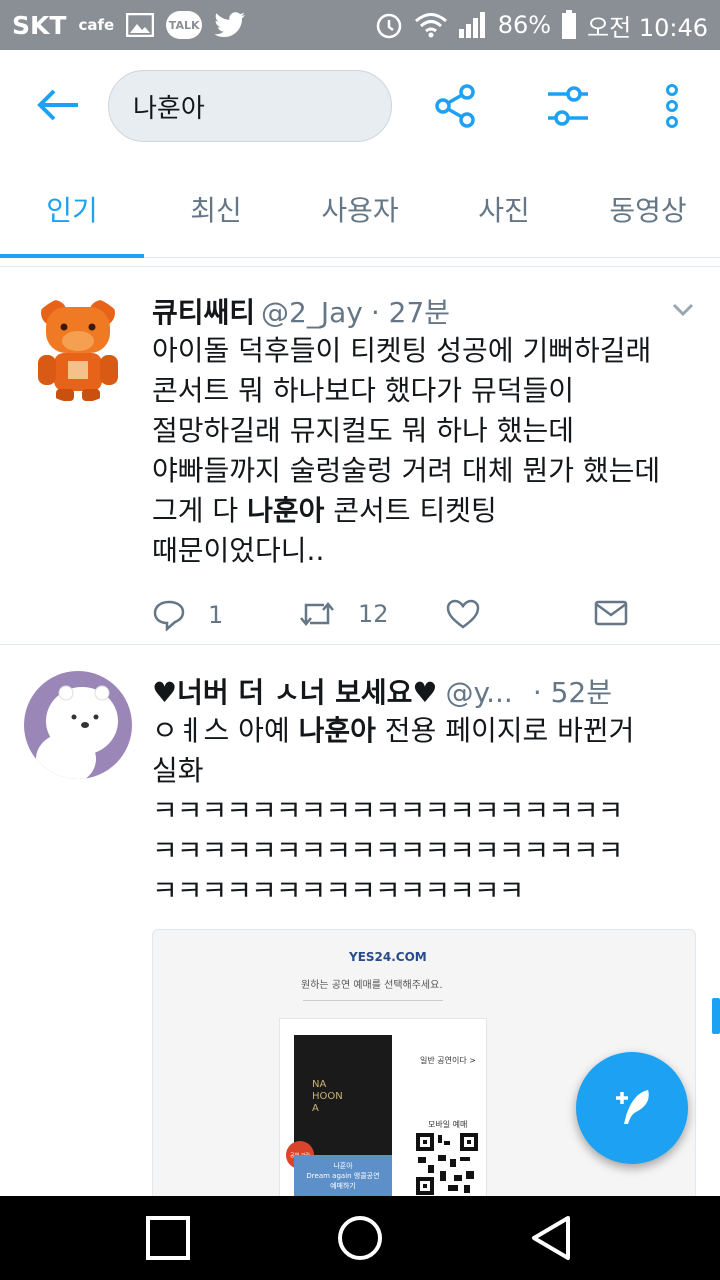 The height and width of the screenshot is (1280, 720). Describe the element at coordinates (178, 770) in the screenshot. I see `tweet-line: 실화` at that location.